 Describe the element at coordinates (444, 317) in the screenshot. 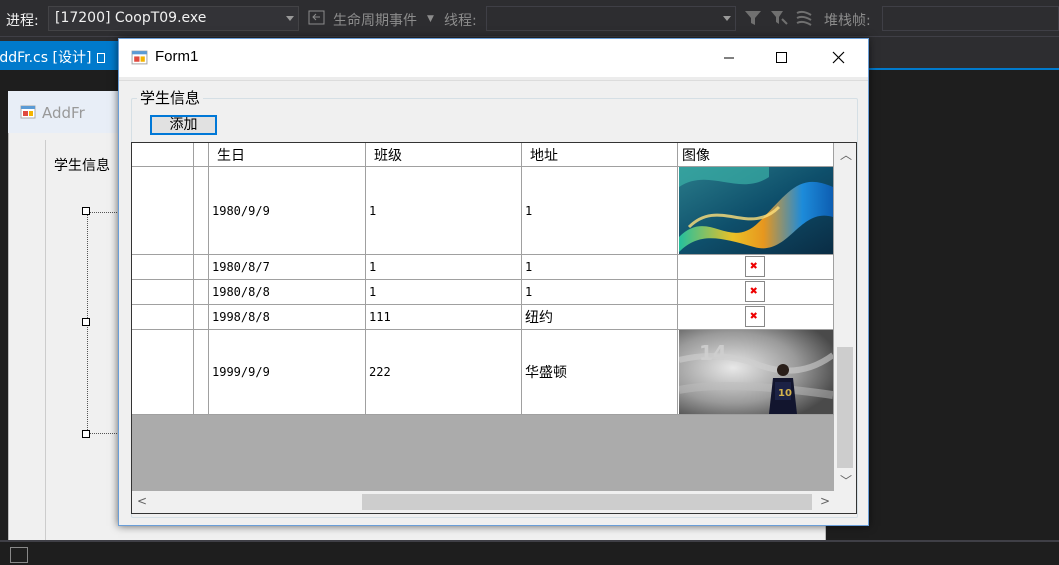

I see `table-cell-class: 111` at that location.